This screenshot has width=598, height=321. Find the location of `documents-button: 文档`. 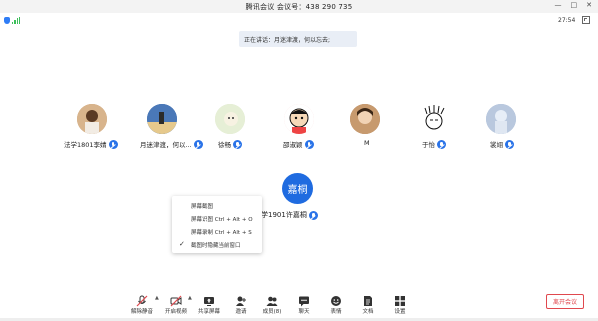

documents-button: 文档 is located at coordinates (368, 301).